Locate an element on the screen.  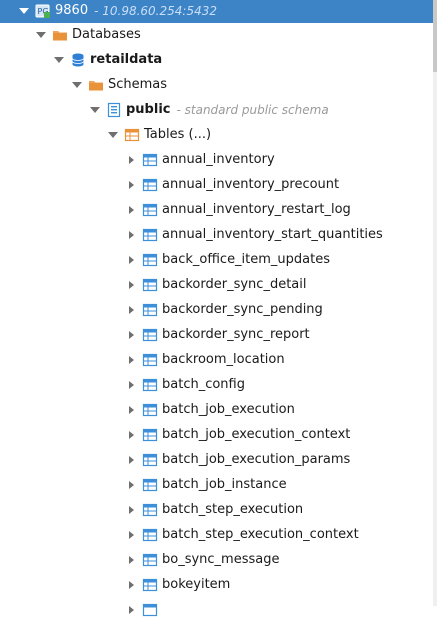
tree-node-database: retaildata is located at coordinates (216, 59).